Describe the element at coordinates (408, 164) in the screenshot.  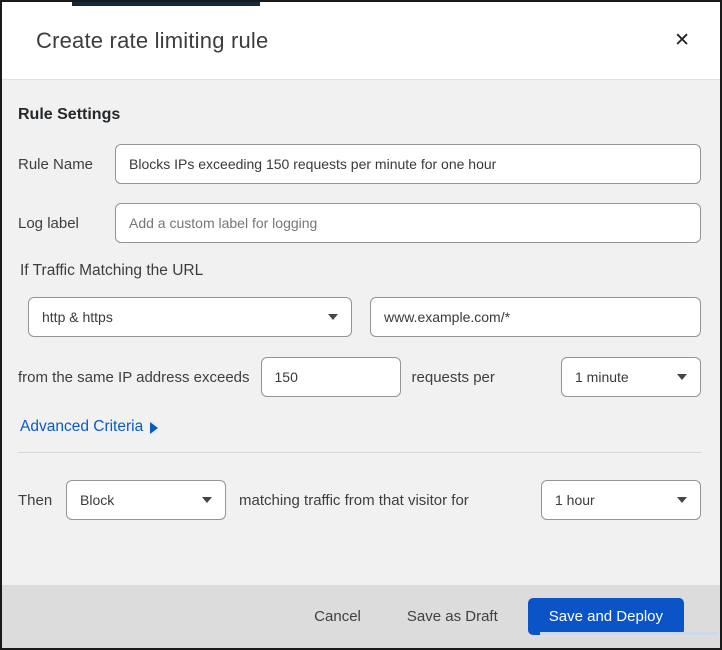
I see `rule-name-input` at that location.